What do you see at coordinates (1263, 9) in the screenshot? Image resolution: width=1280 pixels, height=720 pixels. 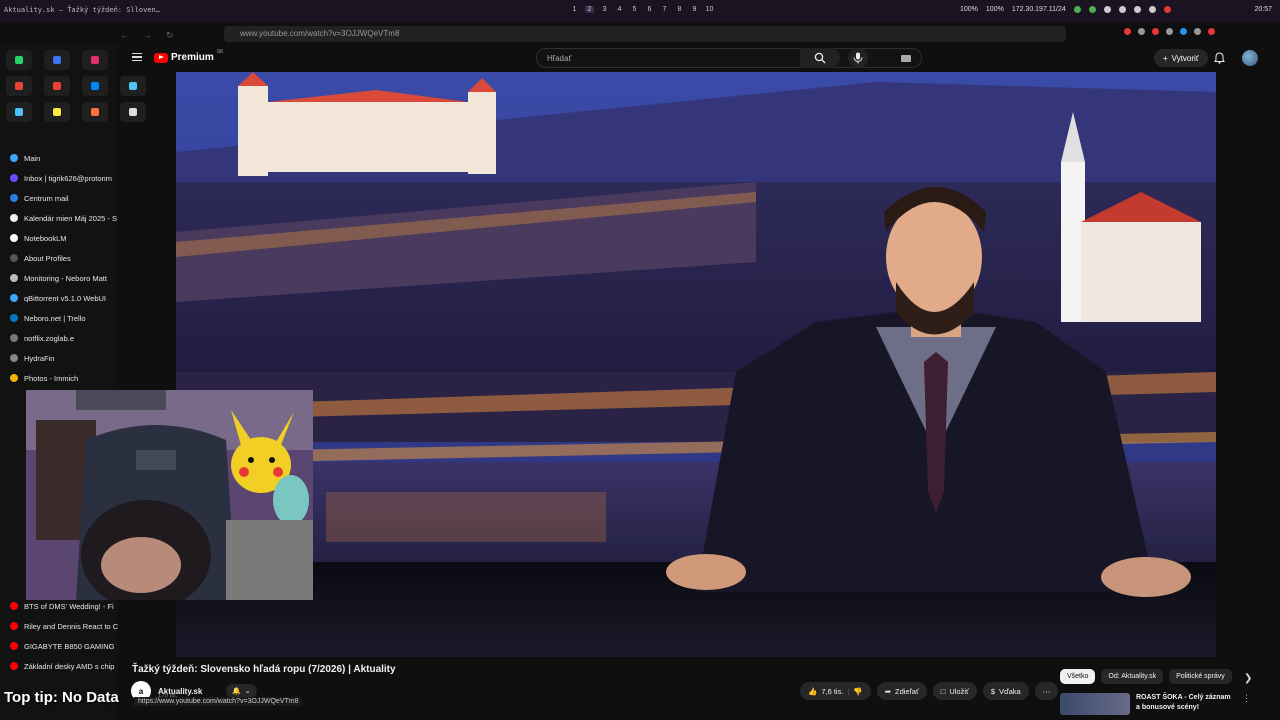 I see `clock: 20:57` at bounding box center [1263, 9].